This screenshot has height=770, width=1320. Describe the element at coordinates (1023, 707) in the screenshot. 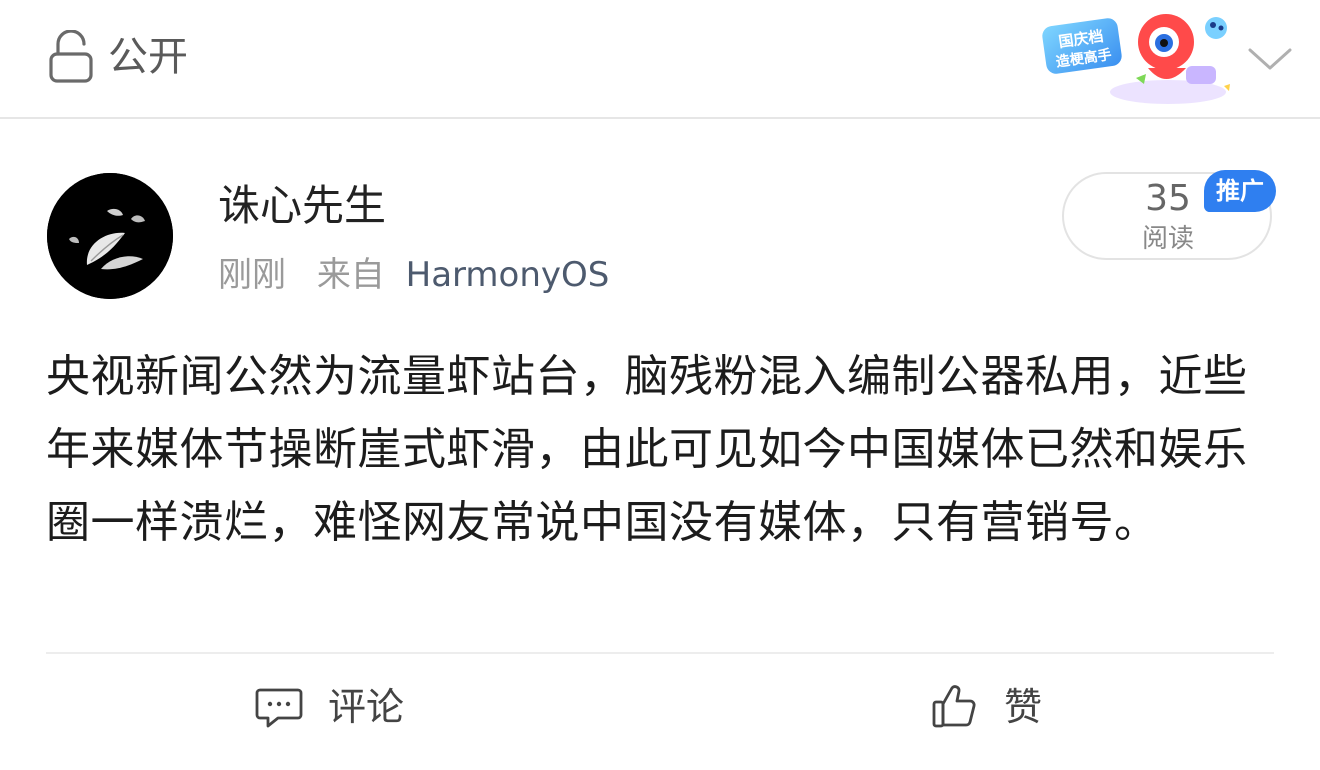

I see `like-label: 赞` at that location.